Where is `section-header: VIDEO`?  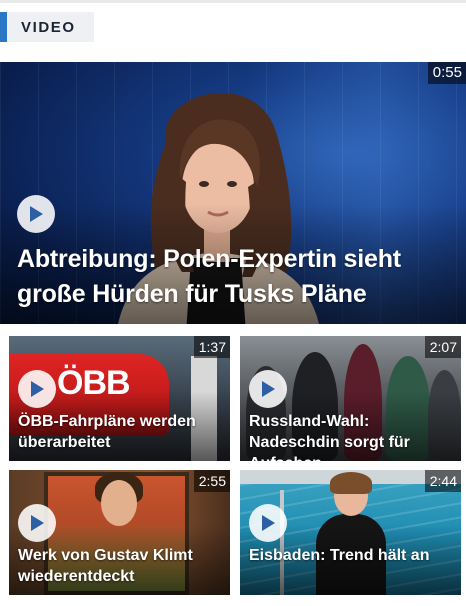
section-header: VIDEO is located at coordinates (47, 27).